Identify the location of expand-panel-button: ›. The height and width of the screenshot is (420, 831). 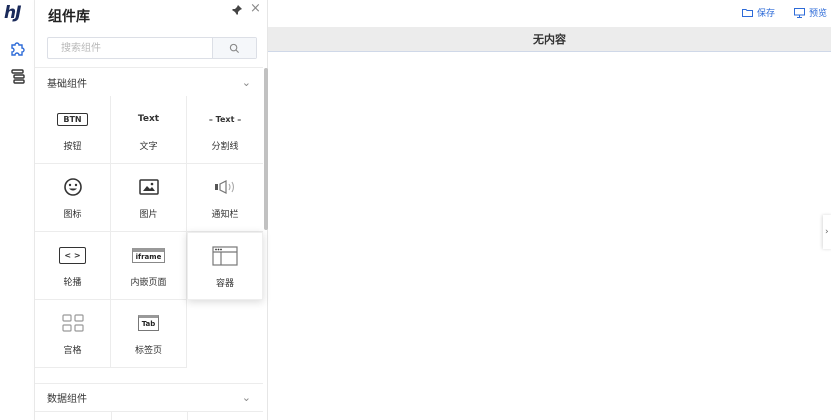
(827, 232).